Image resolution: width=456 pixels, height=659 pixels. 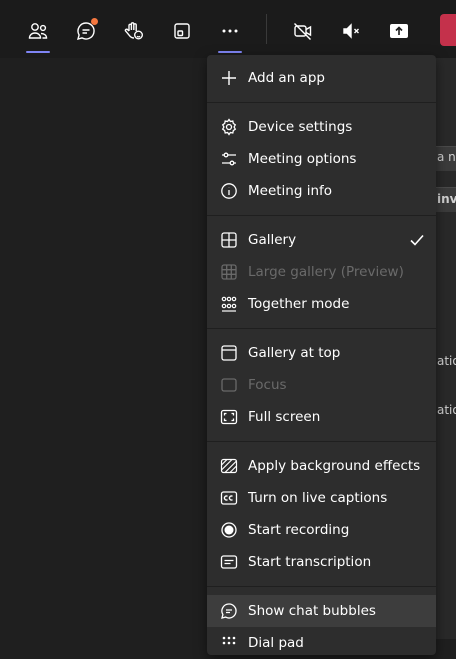 I want to click on breakout-rooms-button, so click(x=182, y=31).